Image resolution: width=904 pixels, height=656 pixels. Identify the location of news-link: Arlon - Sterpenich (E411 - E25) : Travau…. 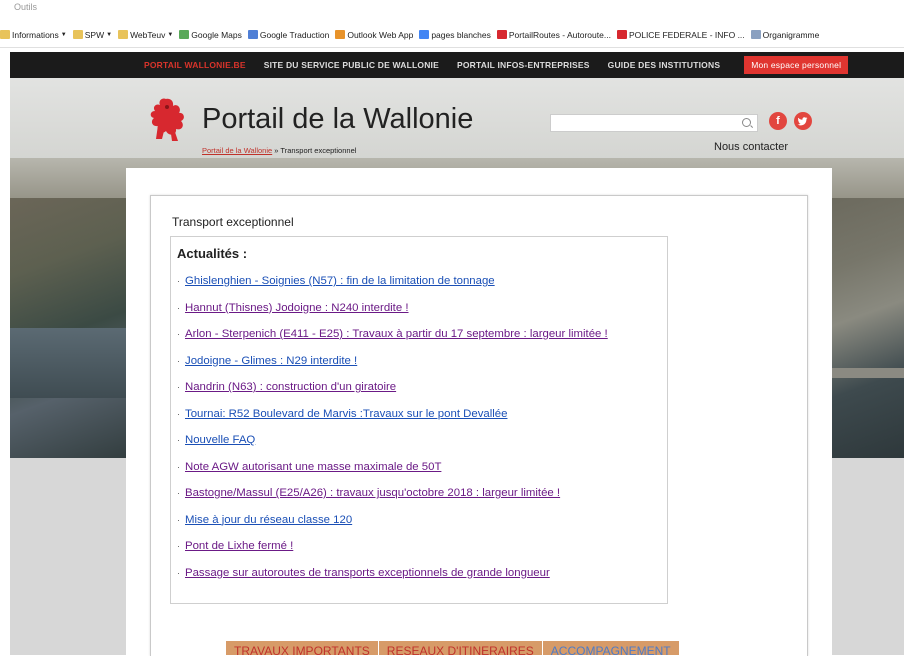
(396, 334).